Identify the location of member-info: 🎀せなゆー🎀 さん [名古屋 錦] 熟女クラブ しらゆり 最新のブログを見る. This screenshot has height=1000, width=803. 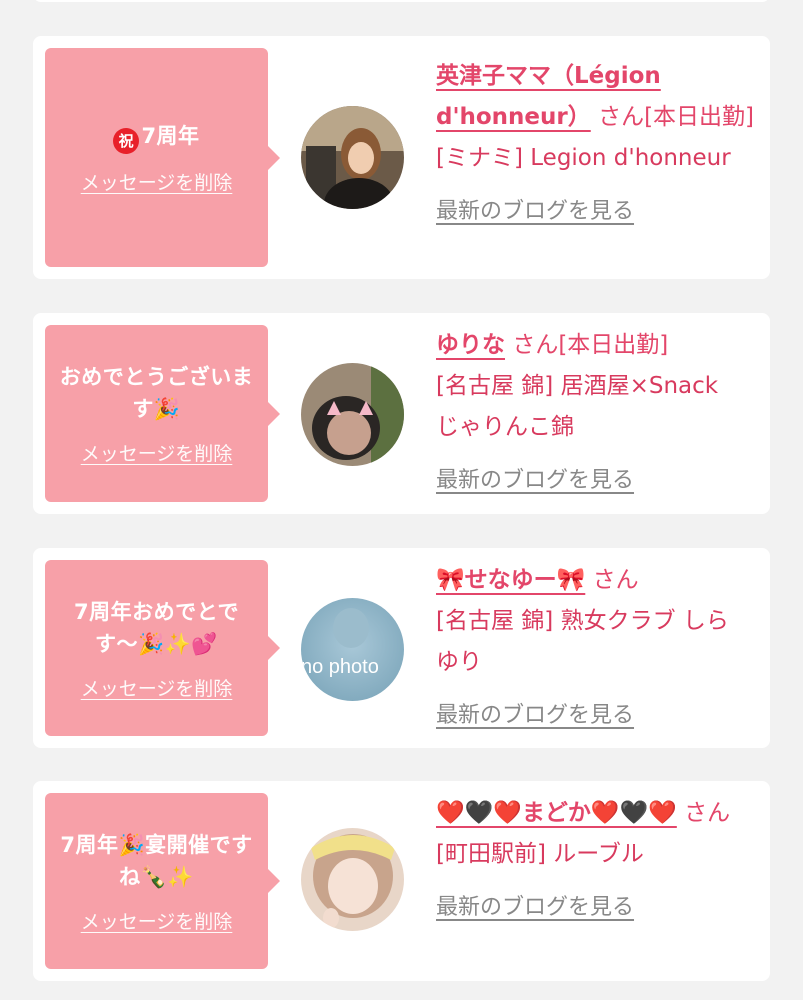
(596, 648).